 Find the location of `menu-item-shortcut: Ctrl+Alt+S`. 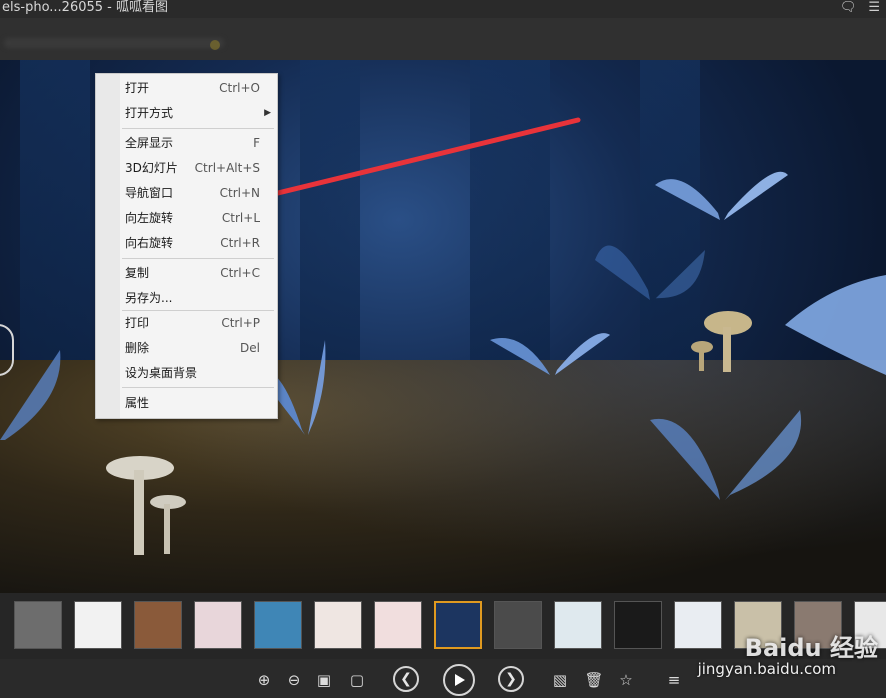

menu-item-shortcut: Ctrl+Alt+S is located at coordinates (227, 168).